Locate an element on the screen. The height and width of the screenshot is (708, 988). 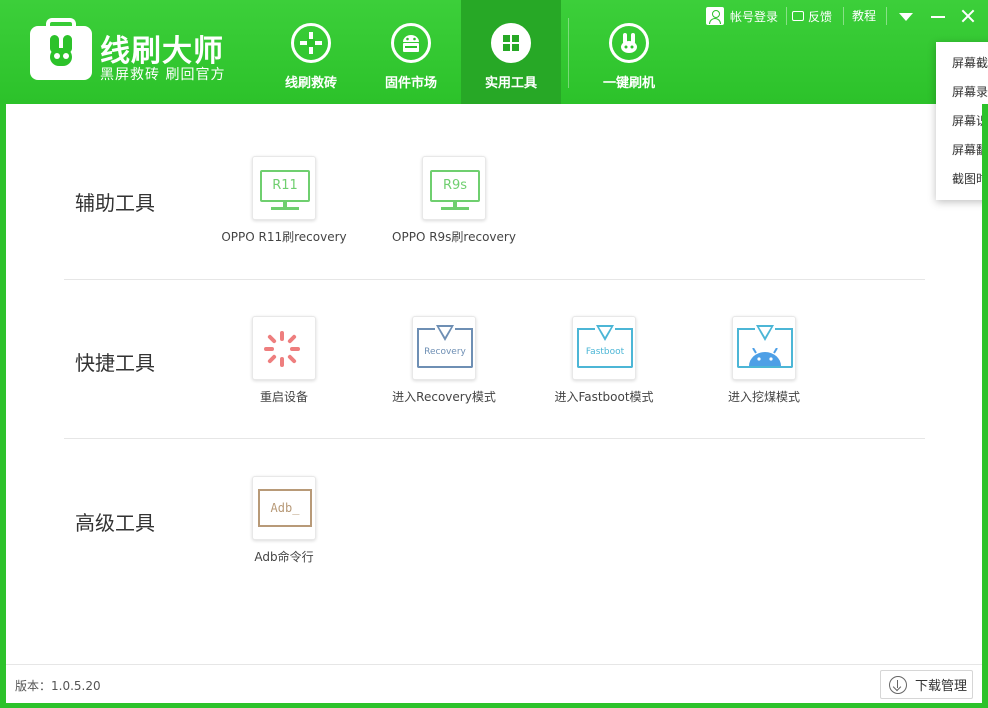
tool-enter-recovery: Recovery 进入Recovery模式 is located at coordinates (444, 360).